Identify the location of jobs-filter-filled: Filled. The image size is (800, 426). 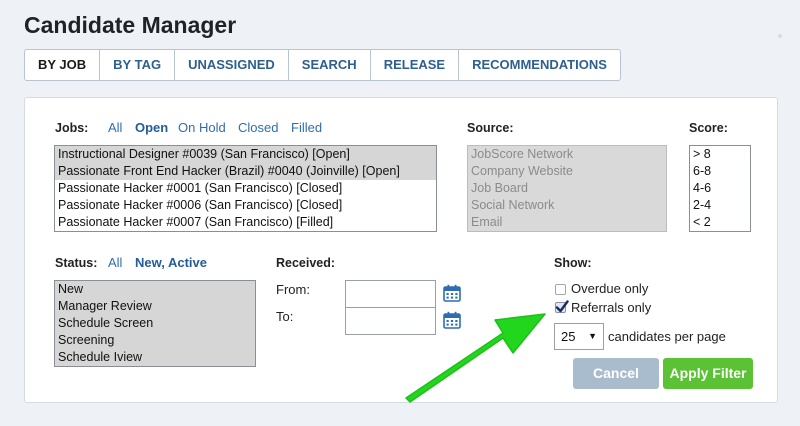
(306, 127).